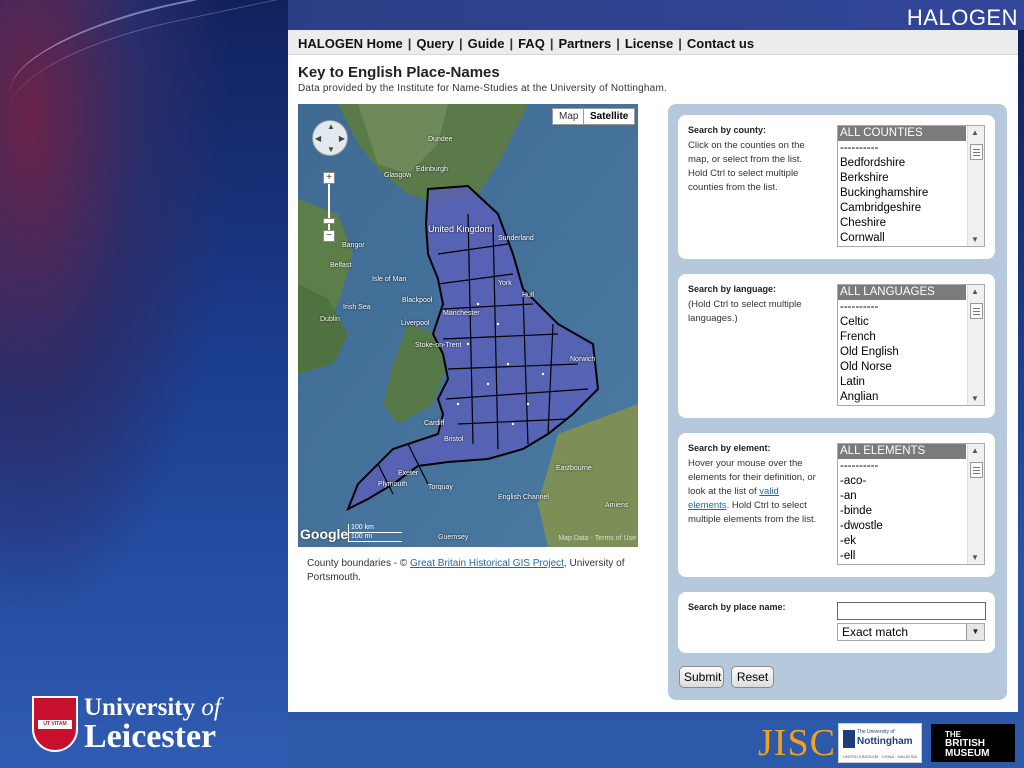 This screenshot has width=1024, height=768. Describe the element at coordinates (975, 504) in the screenshot. I see `element-list-scrollbar: ▲ ▼` at that location.